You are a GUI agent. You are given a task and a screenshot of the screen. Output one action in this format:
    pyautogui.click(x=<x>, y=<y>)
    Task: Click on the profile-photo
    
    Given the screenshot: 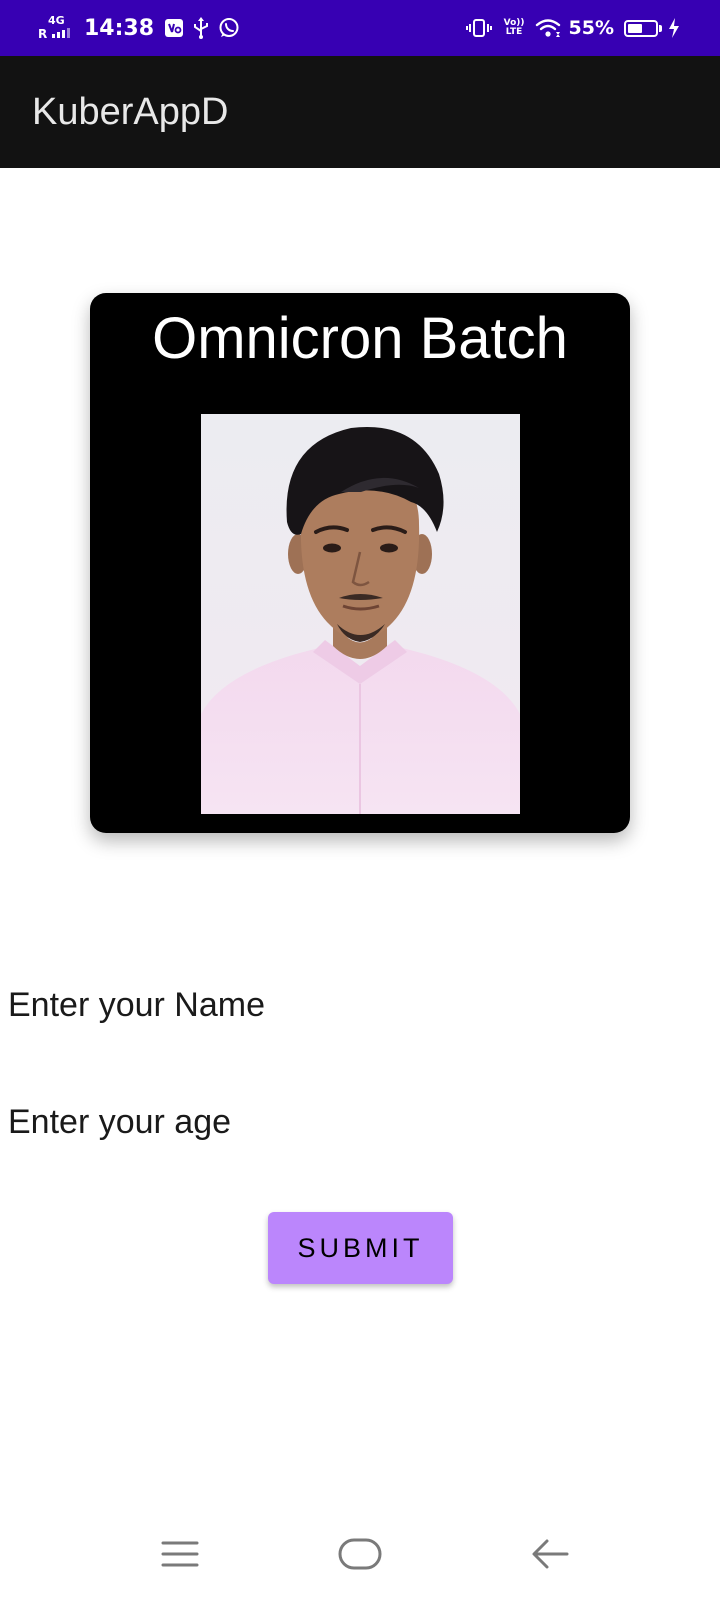 What is the action you would take?
    pyautogui.click(x=360, y=614)
    